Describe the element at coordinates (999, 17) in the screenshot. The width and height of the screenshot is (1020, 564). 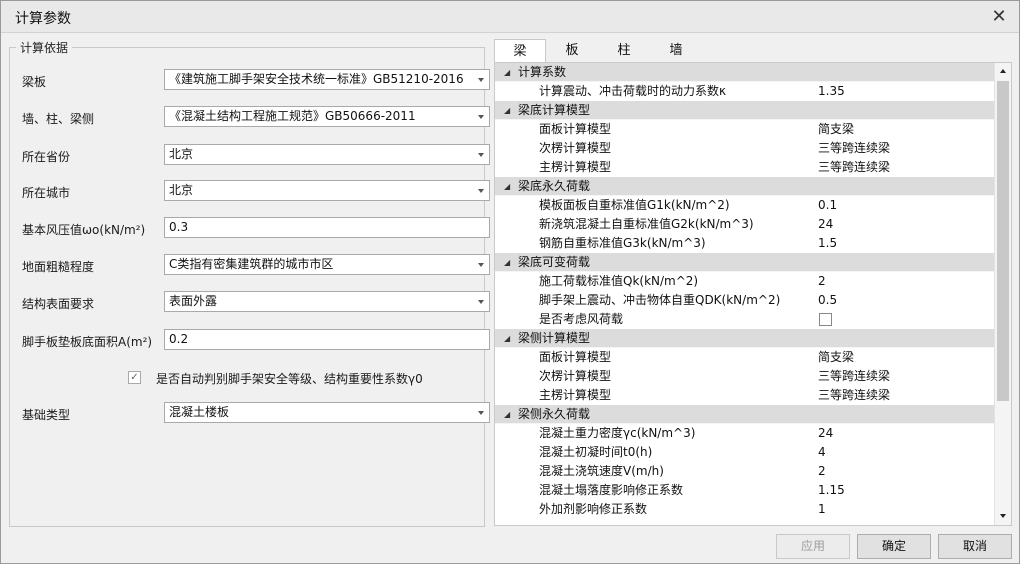
I see `close-icon: ✕` at that location.